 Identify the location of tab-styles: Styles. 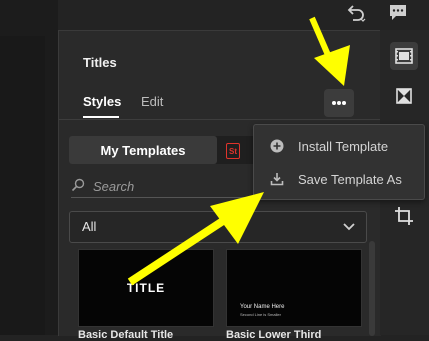
(102, 101).